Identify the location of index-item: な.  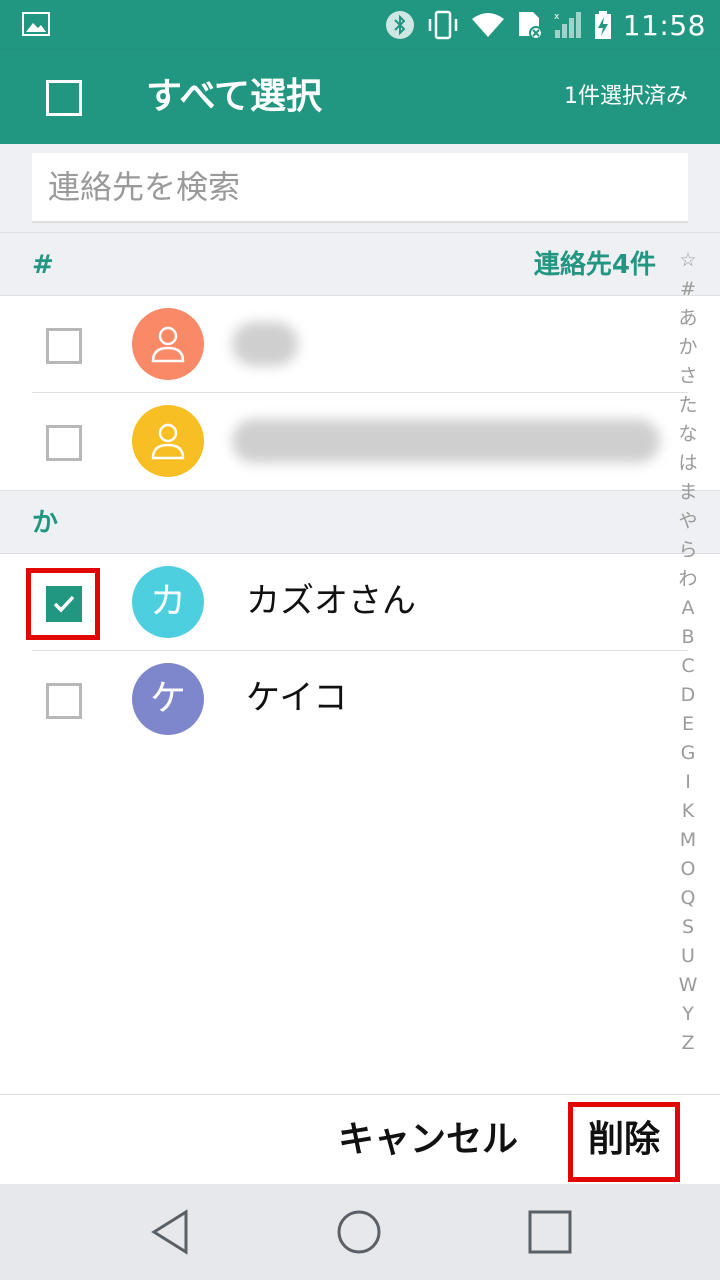
(688, 434).